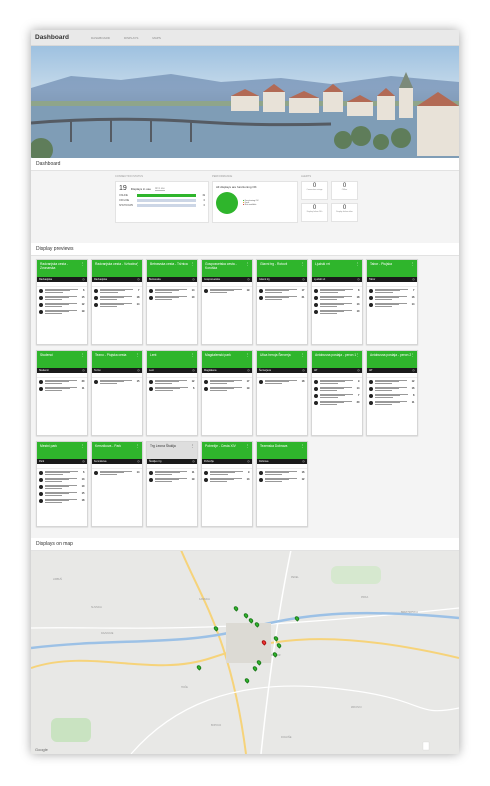 The image size is (490, 786). I want to click on display-preview-card: Magdalenski park ⋮ Magdalena ◷ 17 19, so click(227, 393).